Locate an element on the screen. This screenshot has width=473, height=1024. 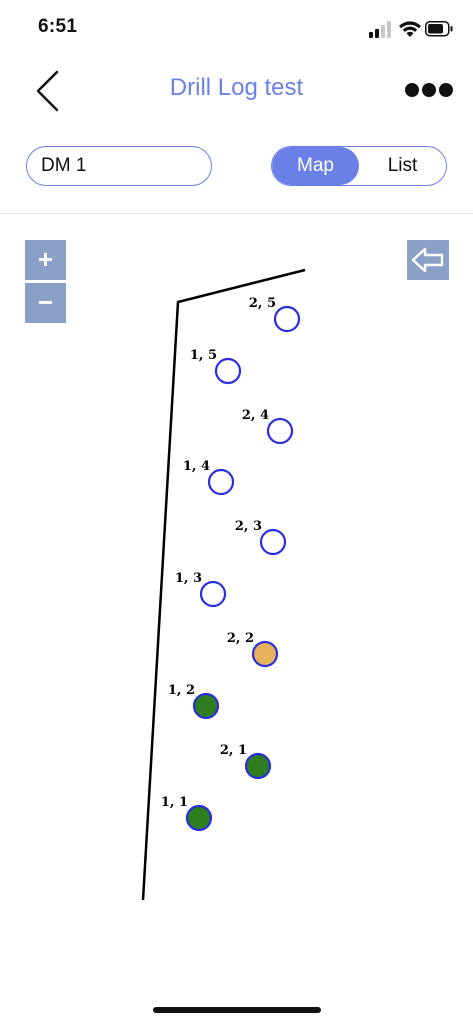
drill-hole-label: 1, 1 is located at coordinates (174, 802).